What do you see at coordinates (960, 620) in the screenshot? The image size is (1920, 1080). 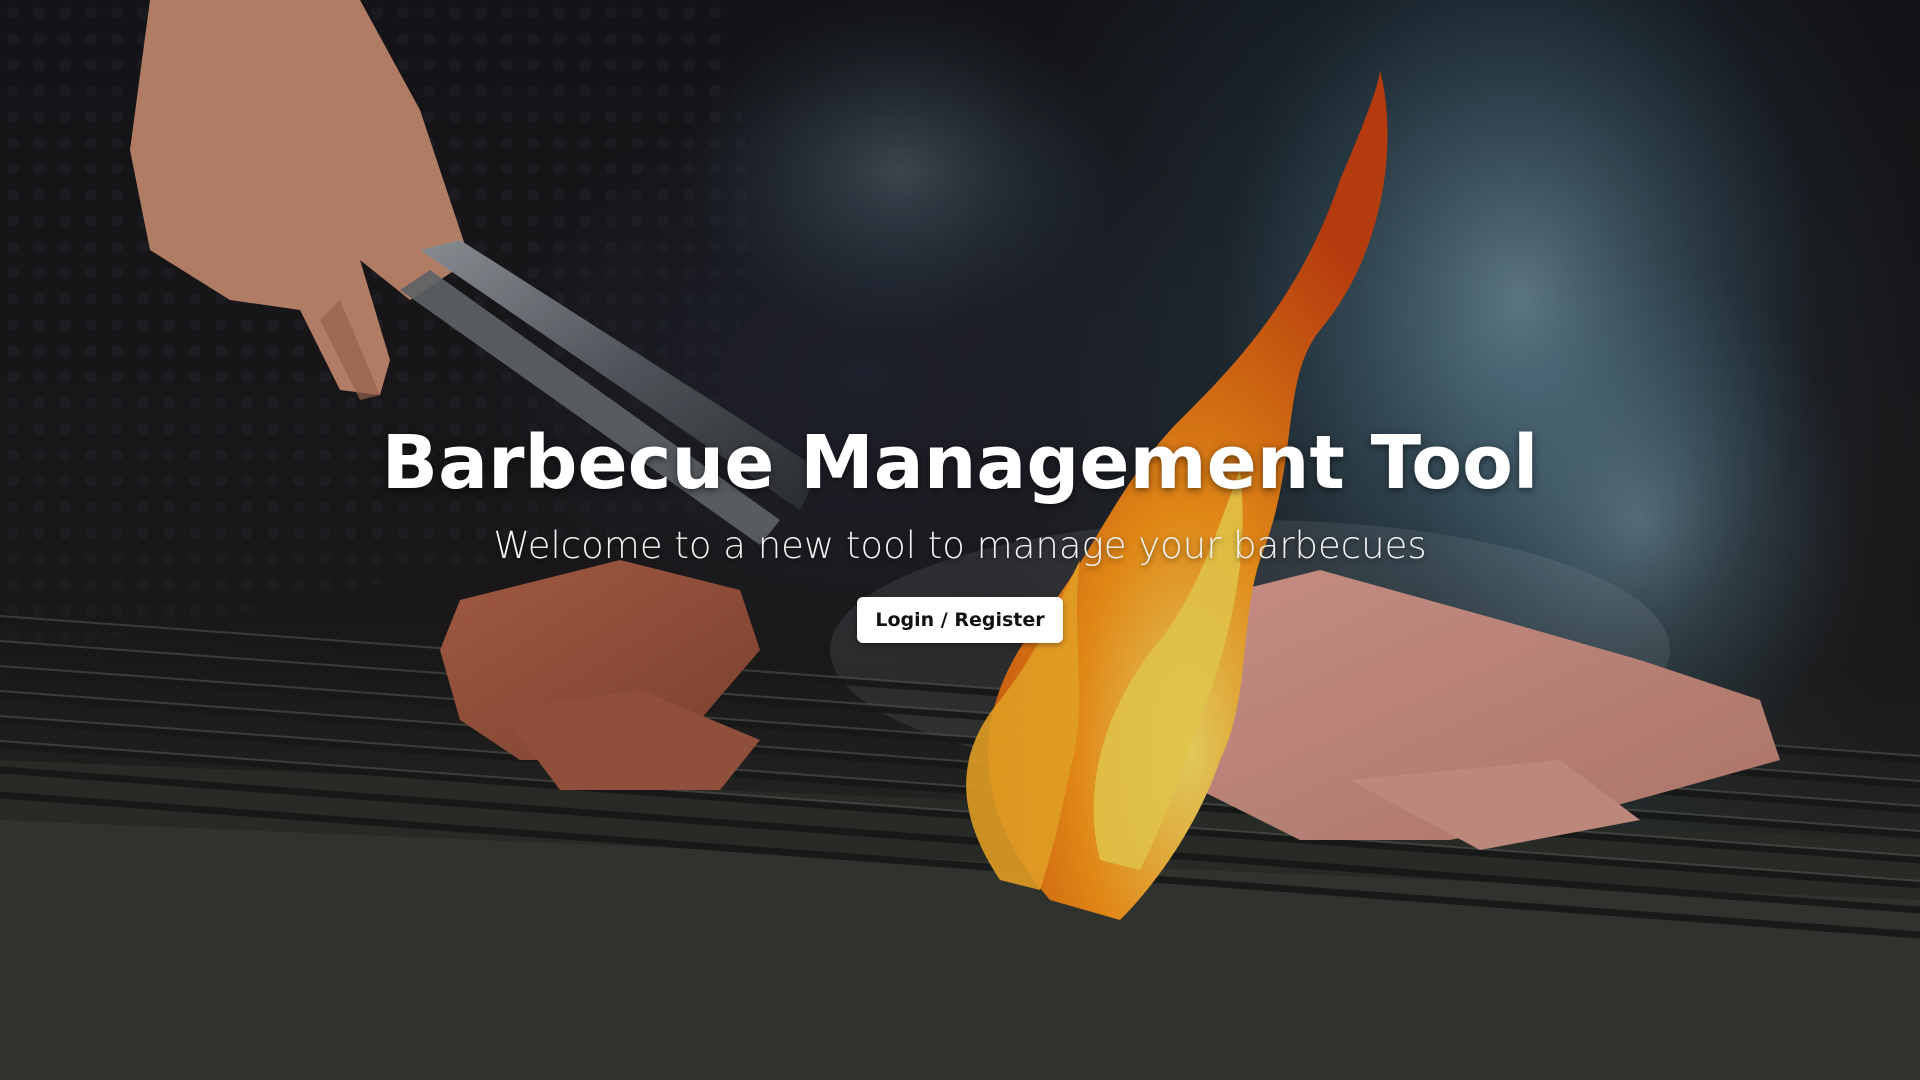 I see `login-register-button: Login / Register` at bounding box center [960, 620].